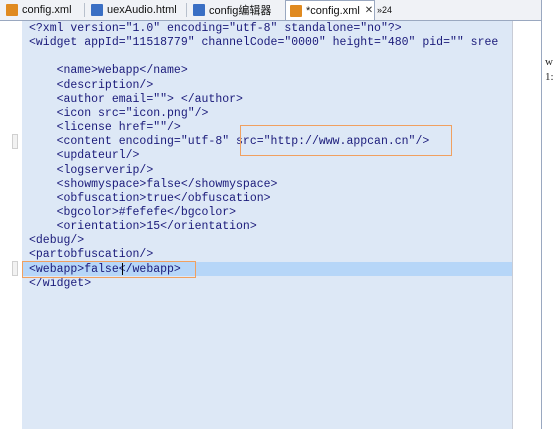  What do you see at coordinates (143, 227) in the screenshot?
I see `code-line: <orientation>15</orientation>` at bounding box center [143, 227].